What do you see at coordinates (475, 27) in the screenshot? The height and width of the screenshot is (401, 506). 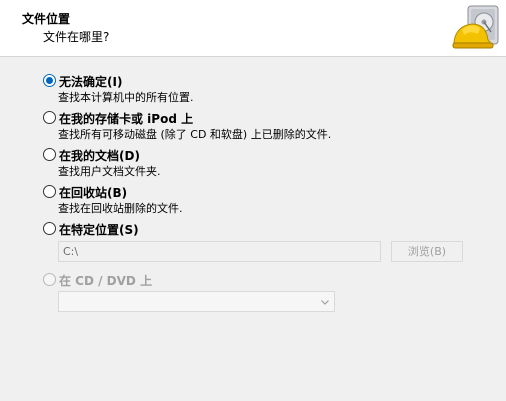 I see `hard-hat-disk-icon` at bounding box center [475, 27].